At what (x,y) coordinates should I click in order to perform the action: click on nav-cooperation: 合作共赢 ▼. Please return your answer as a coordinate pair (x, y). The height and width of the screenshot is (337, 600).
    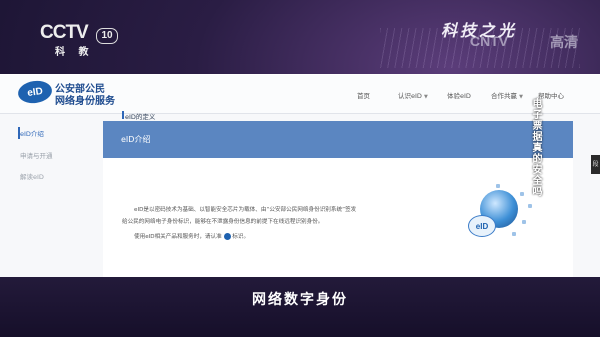
    Looking at the image, I should click on (507, 95).